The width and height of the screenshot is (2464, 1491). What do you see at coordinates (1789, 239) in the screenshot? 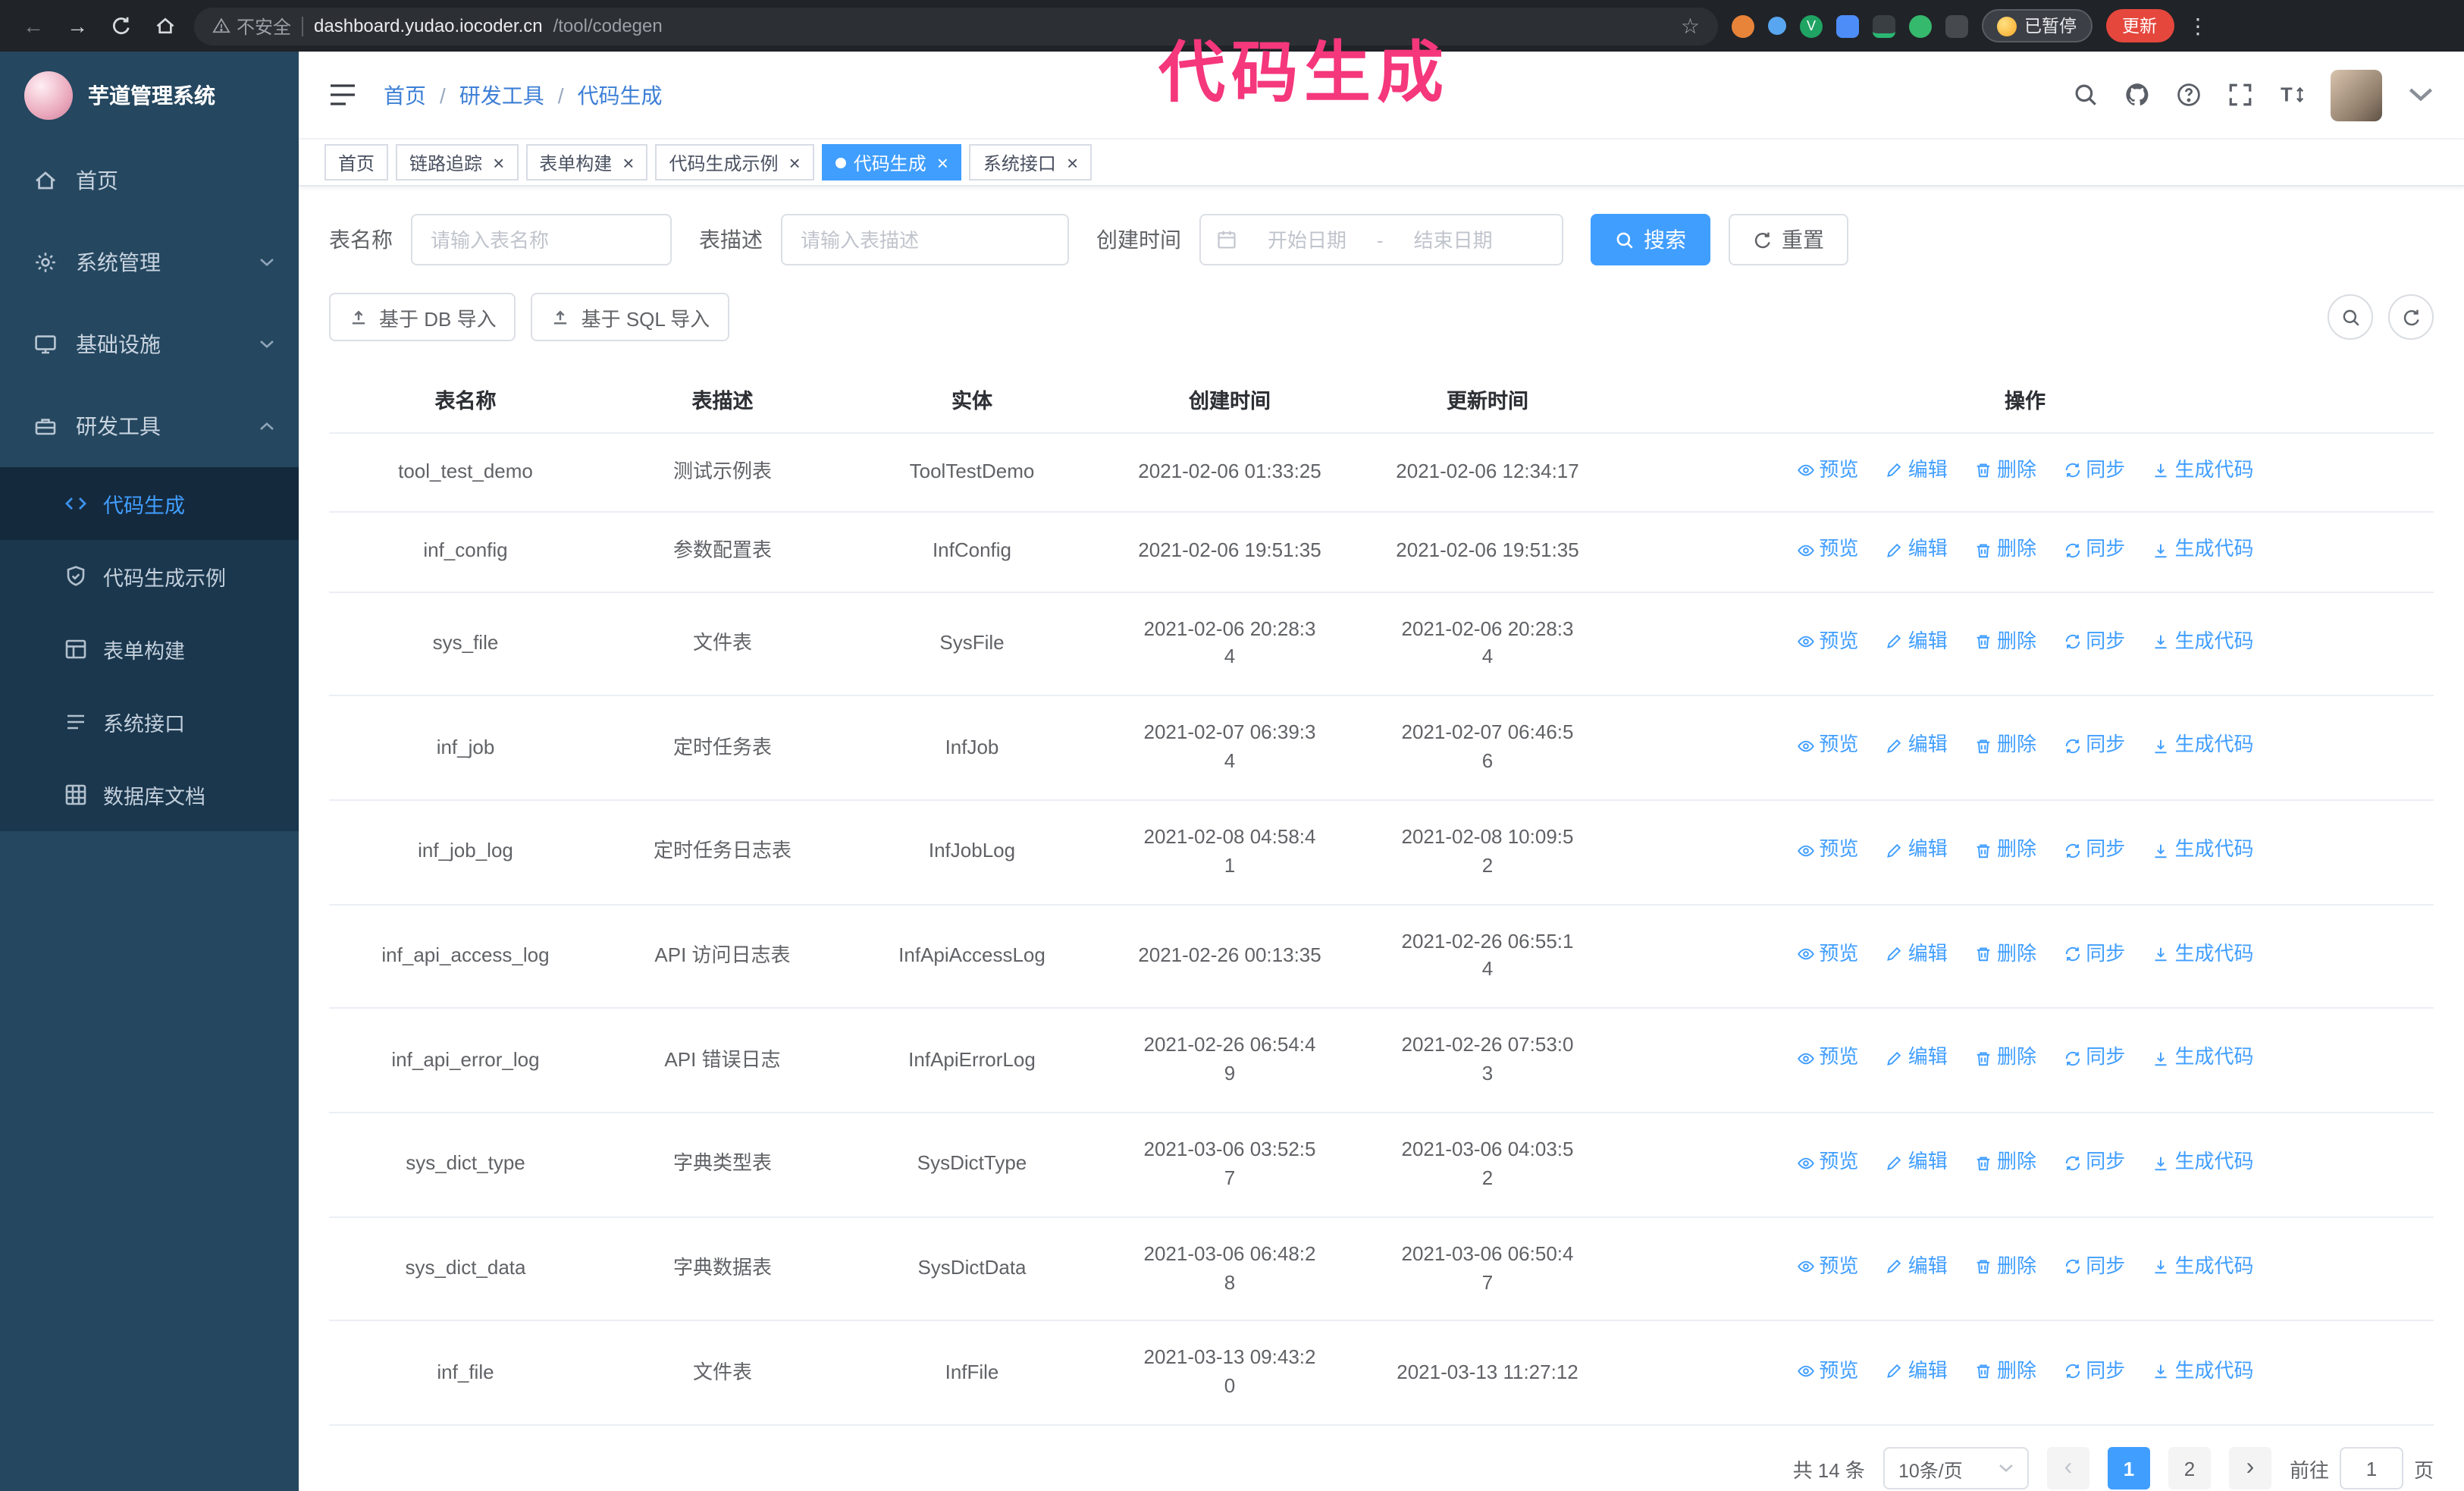
I see `reset-button: 重置` at bounding box center [1789, 239].